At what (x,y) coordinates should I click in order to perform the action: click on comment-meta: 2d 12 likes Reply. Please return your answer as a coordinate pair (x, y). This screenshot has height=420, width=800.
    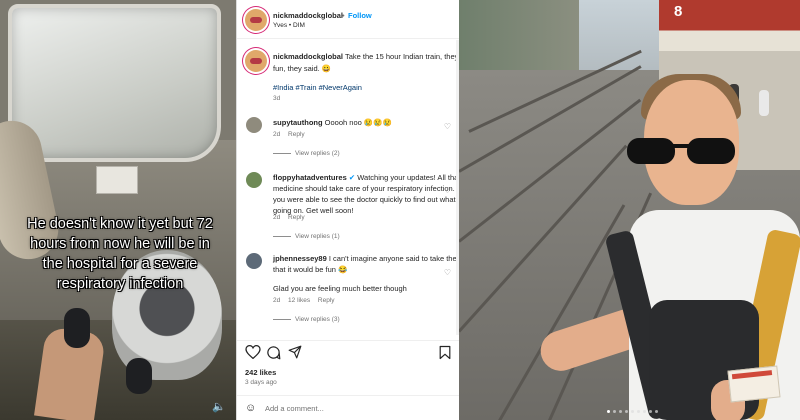
    Looking at the image, I should click on (304, 300).